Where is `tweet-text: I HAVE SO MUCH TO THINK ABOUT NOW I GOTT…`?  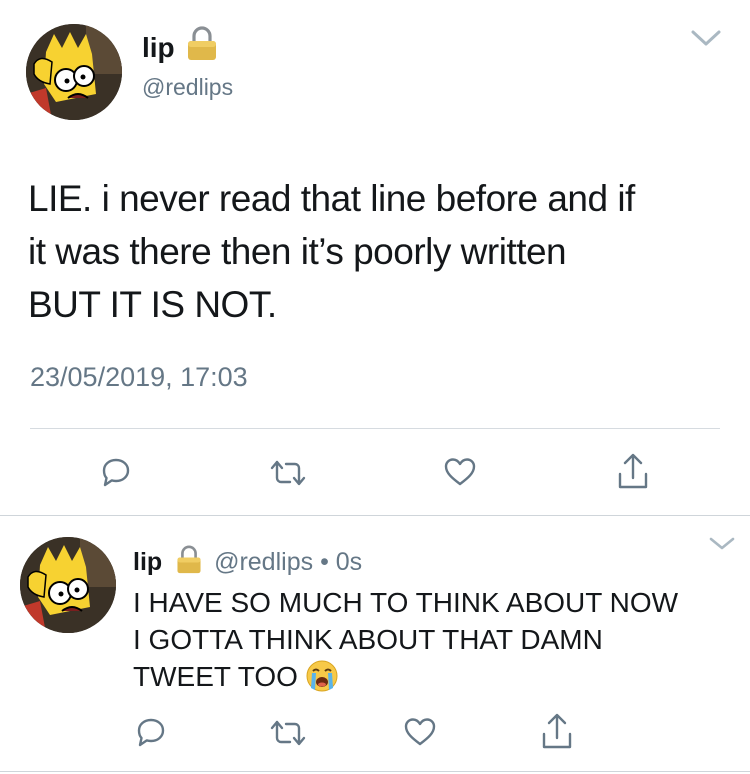 tweet-text: I HAVE SO MUCH TO THINK ABOUT NOW I GOTT… is located at coordinates (405, 642).